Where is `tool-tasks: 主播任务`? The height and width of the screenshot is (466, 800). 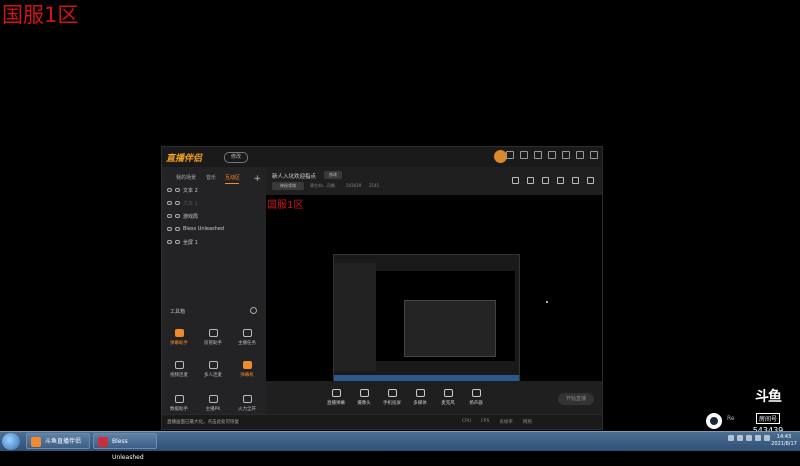 tool-tasks: 主播任务 is located at coordinates (247, 340).